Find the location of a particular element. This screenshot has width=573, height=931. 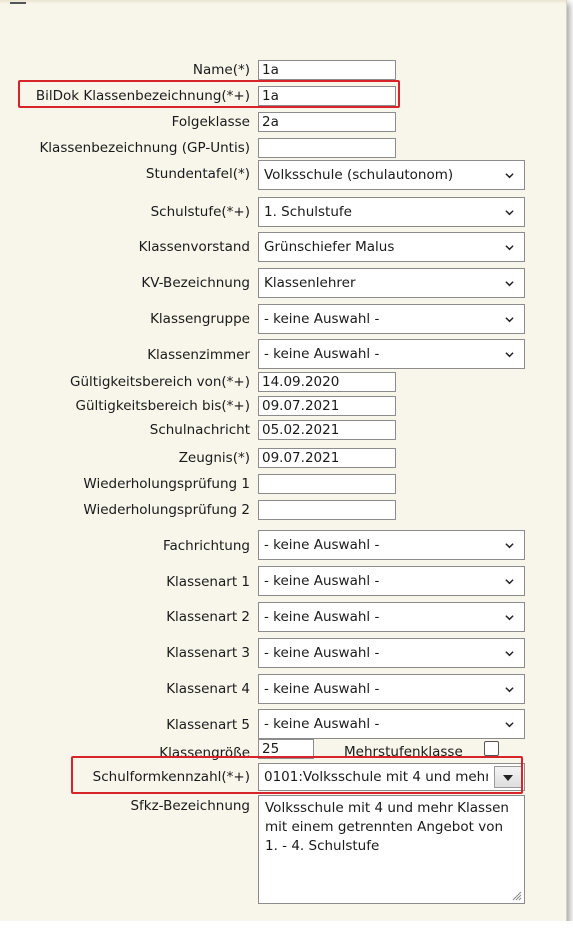

schulnachricht-label: Schulnachricht is located at coordinates (199, 430).